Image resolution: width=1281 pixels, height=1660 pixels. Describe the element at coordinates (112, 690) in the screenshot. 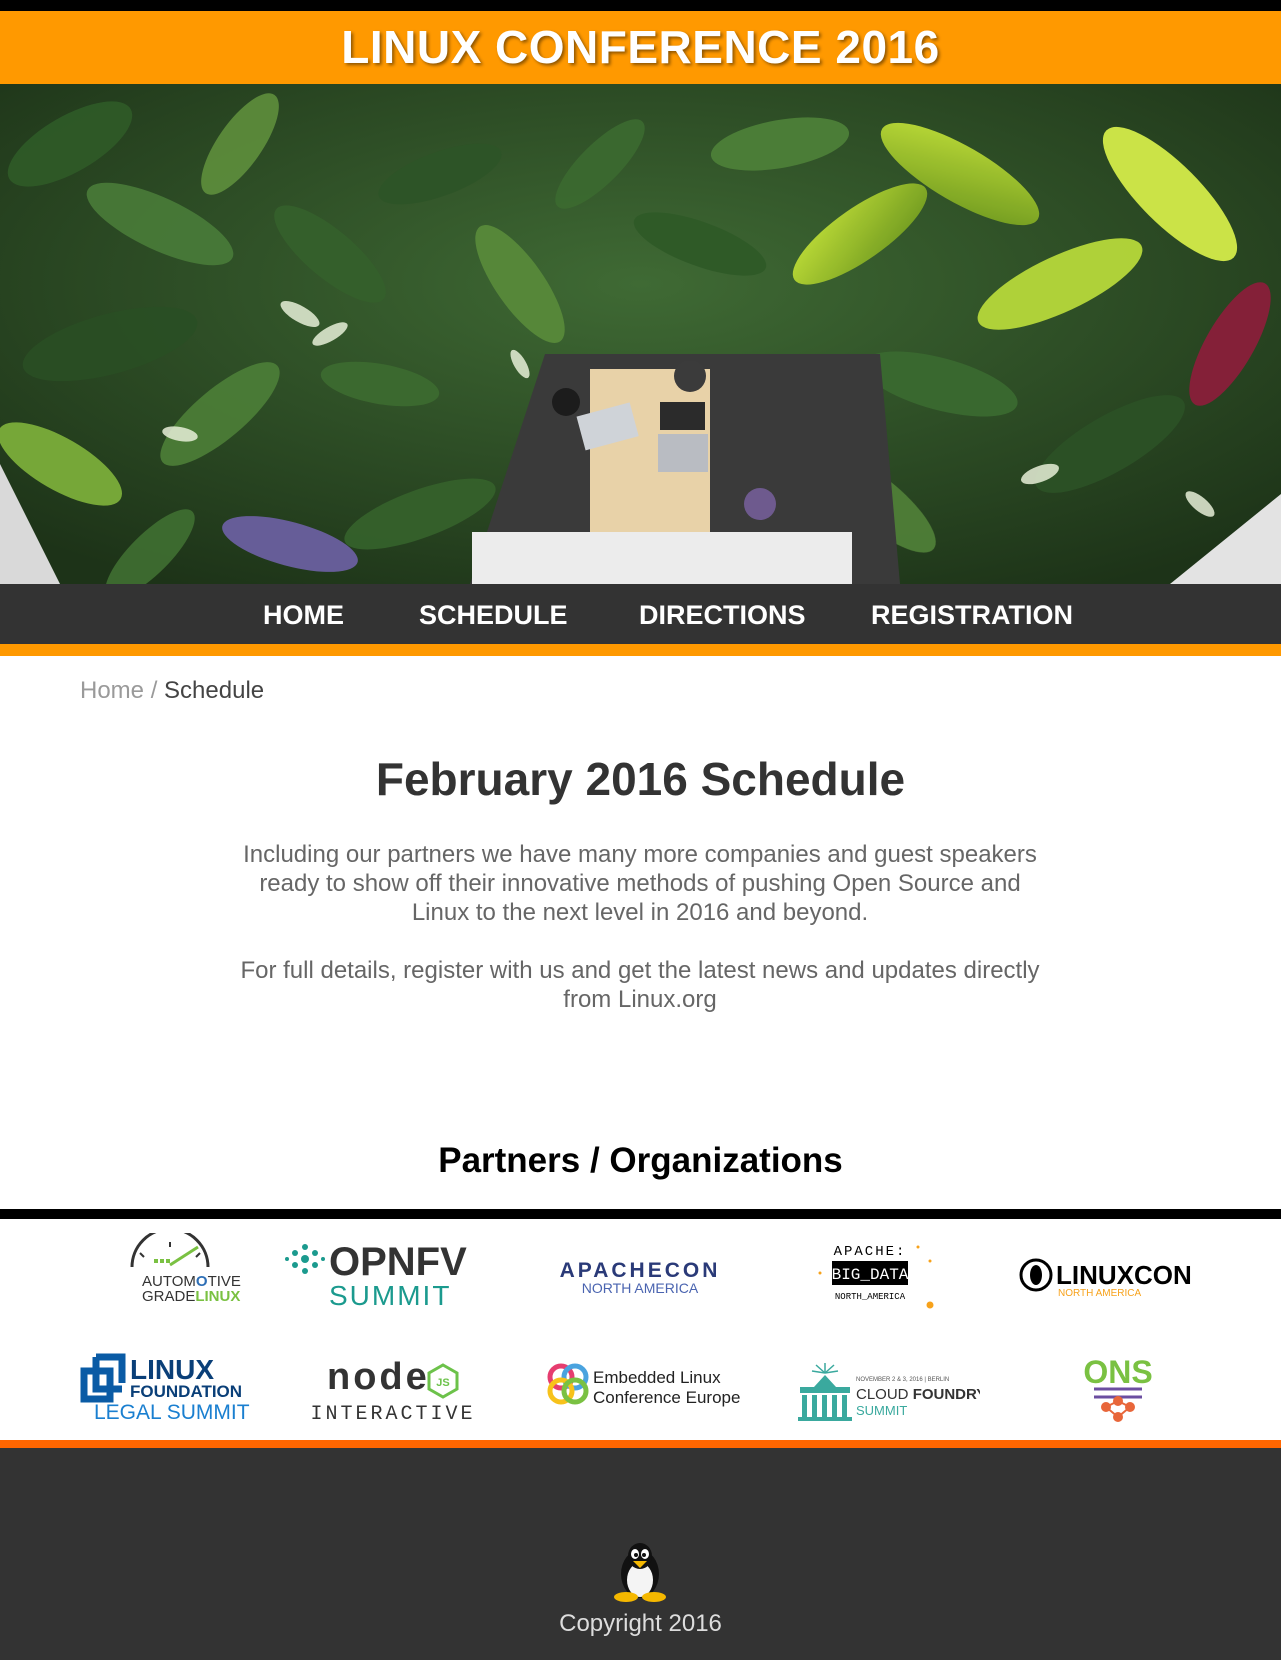

I see `breadcrumb-home-link: Home` at that location.